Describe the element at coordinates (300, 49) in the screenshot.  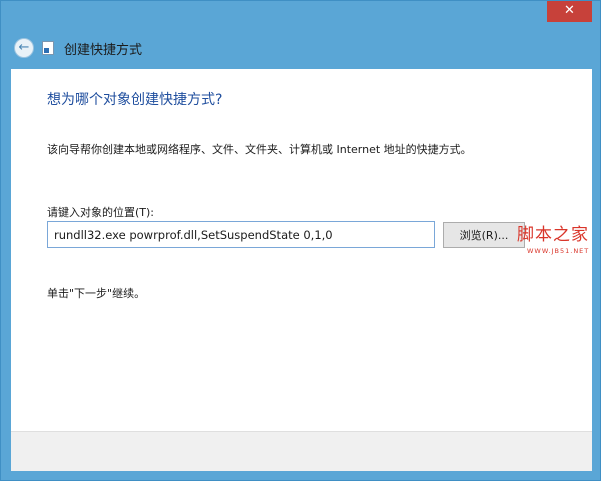
I see `wizard-header: ← 创建快捷方式` at that location.